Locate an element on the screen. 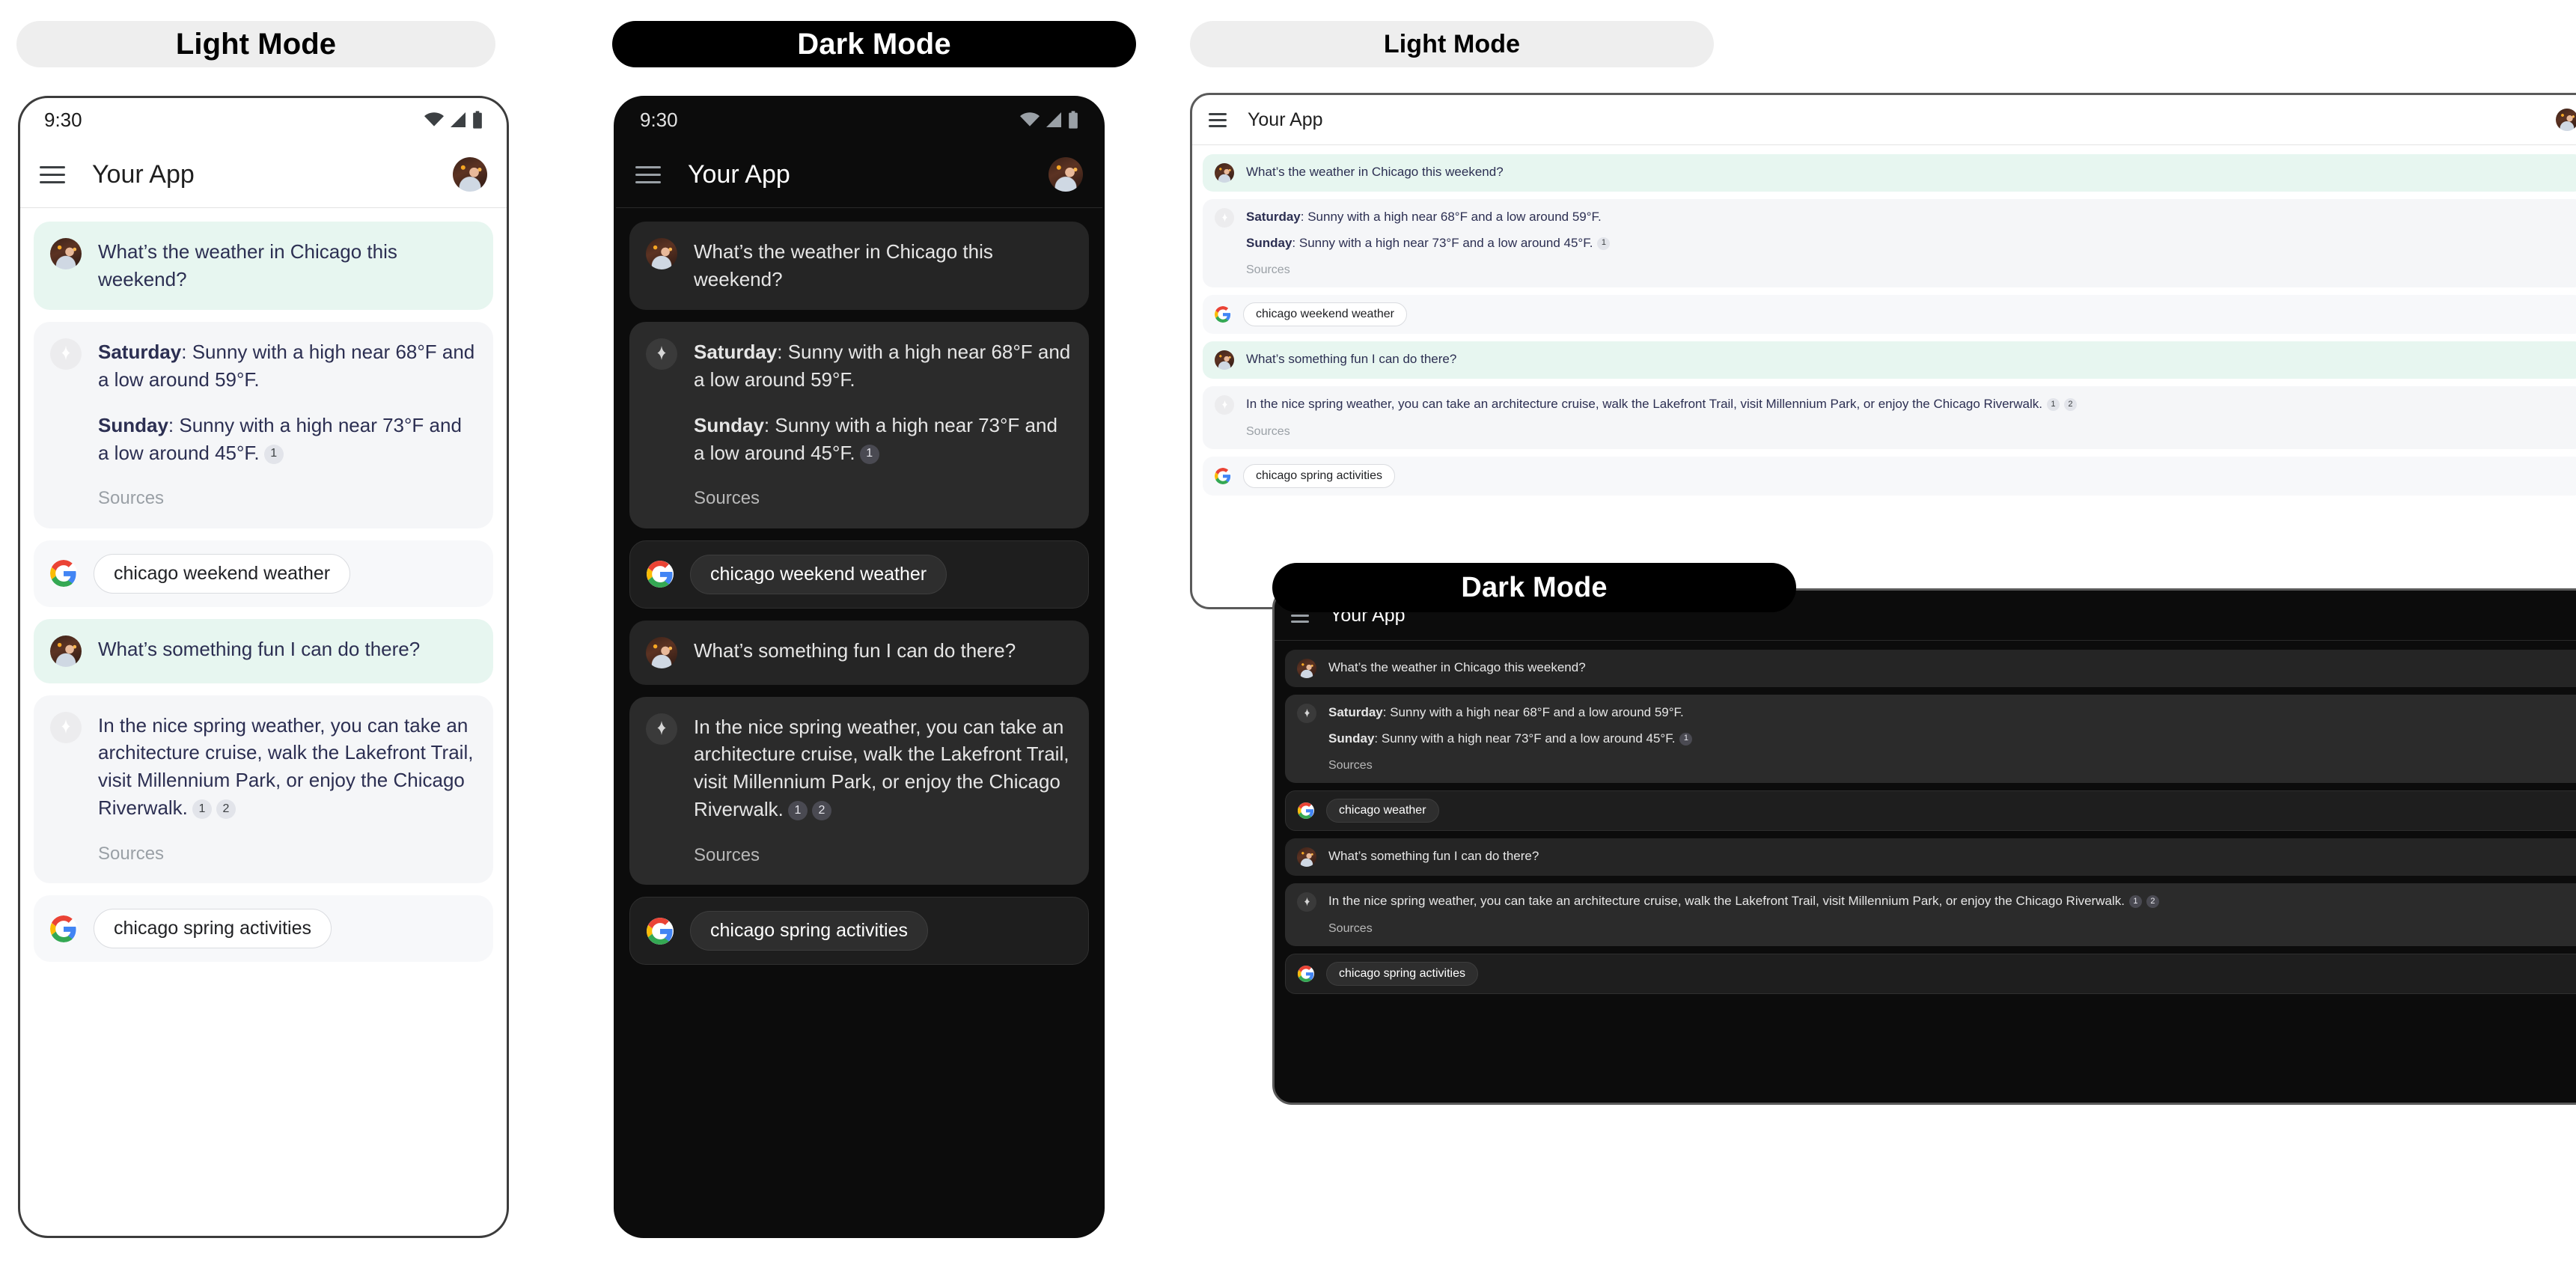  status-bar-system-icons is located at coordinates (1049, 120).